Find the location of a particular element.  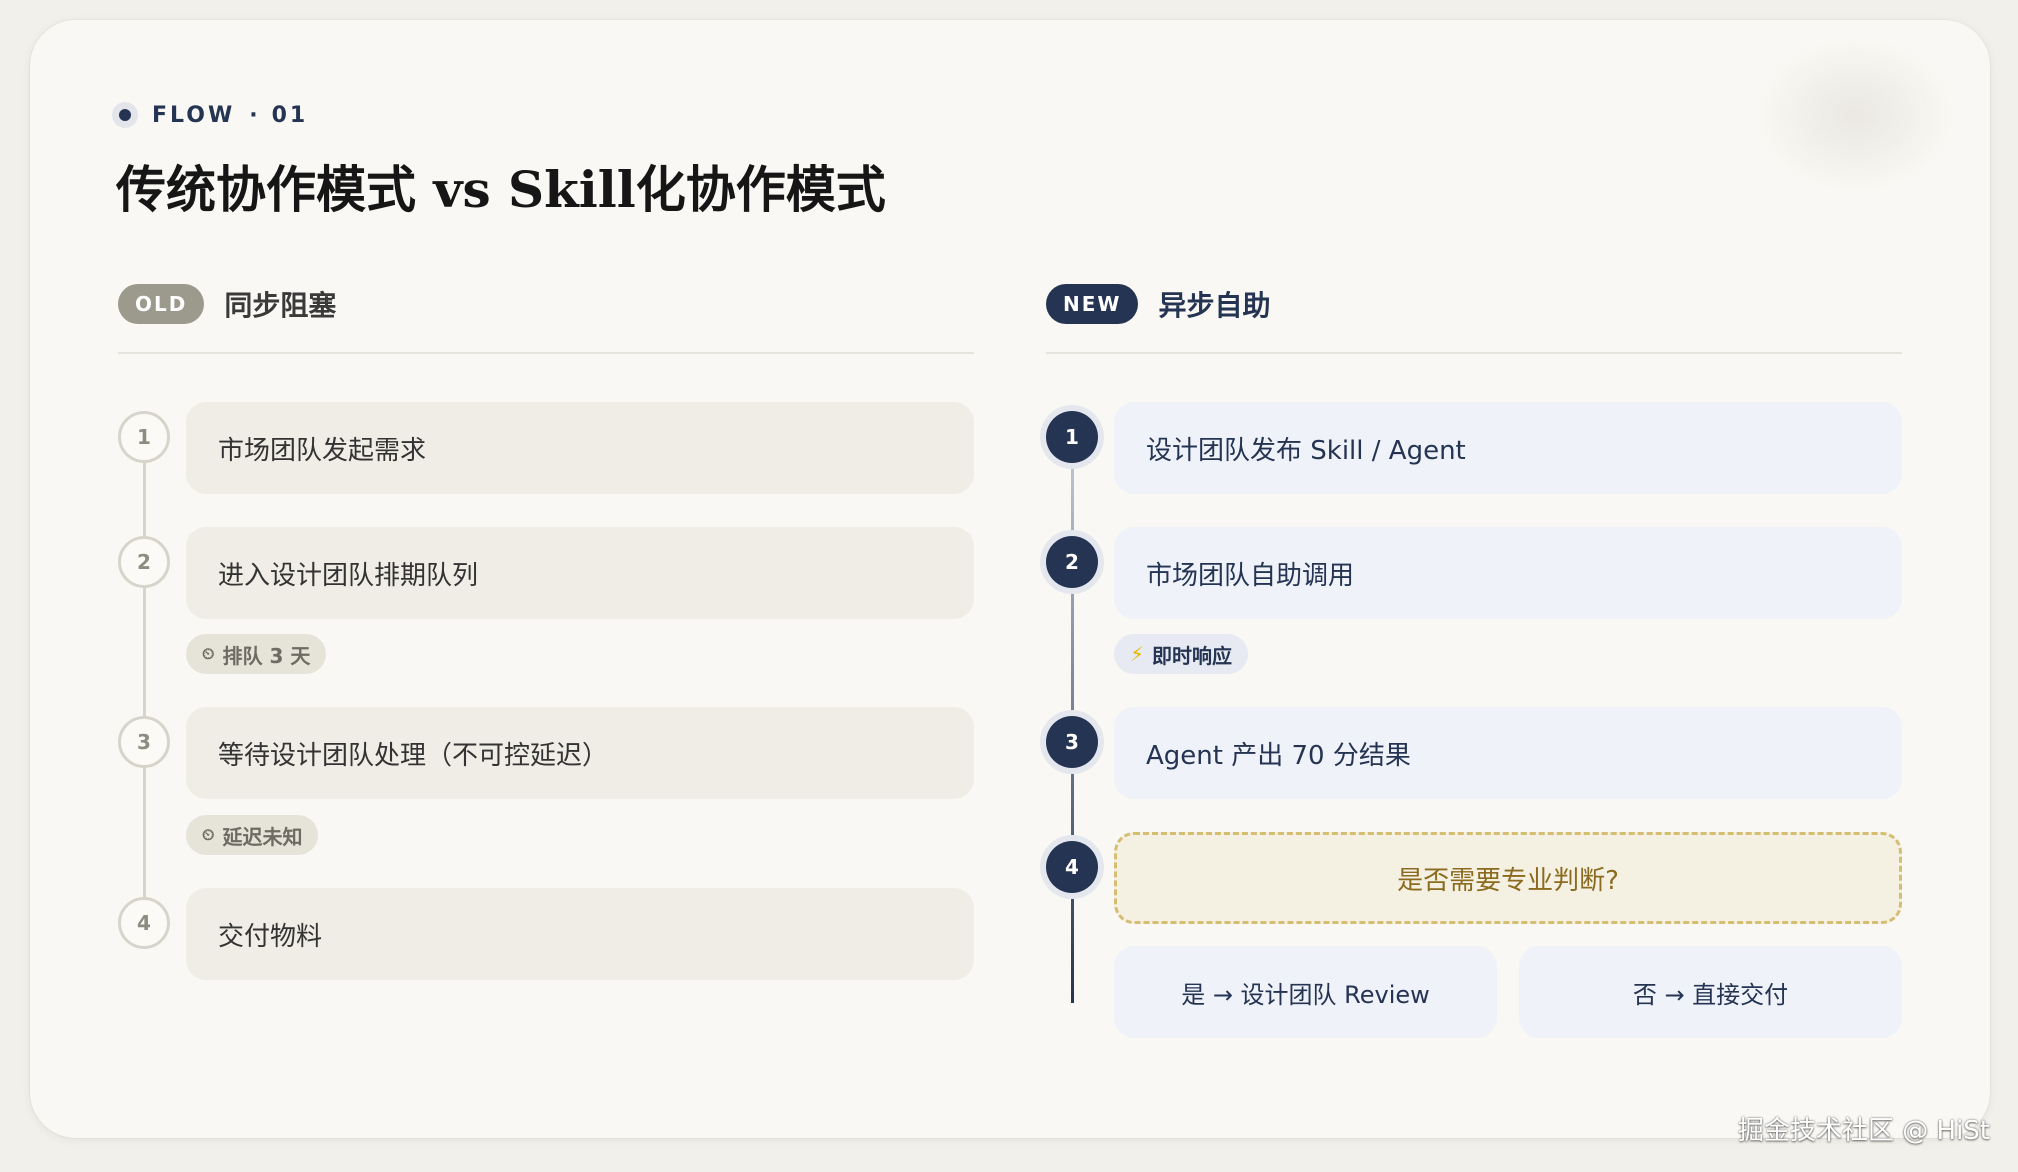

branch-no-deliver: 否 → 直接交付 is located at coordinates (1710, 992).